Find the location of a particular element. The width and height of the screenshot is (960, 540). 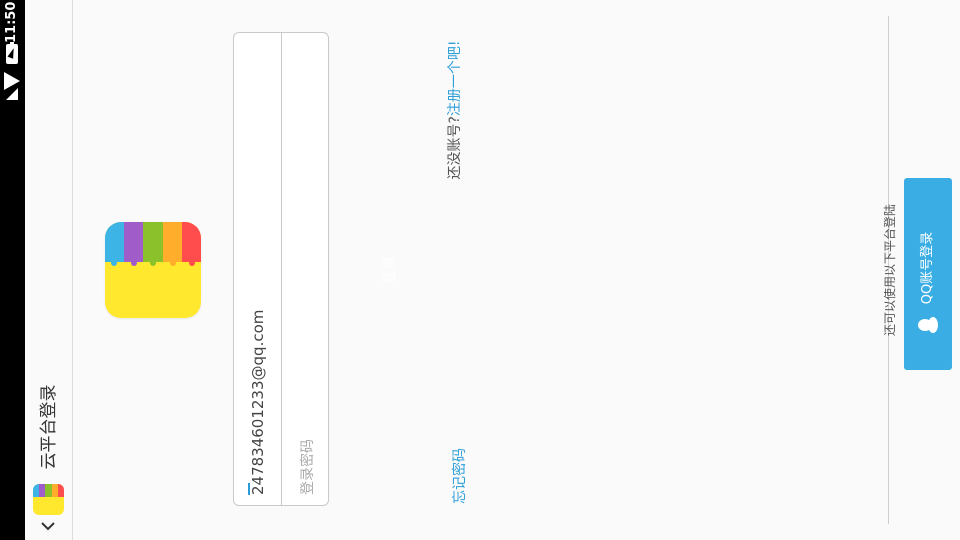

app-logo is located at coordinates (153, 270).